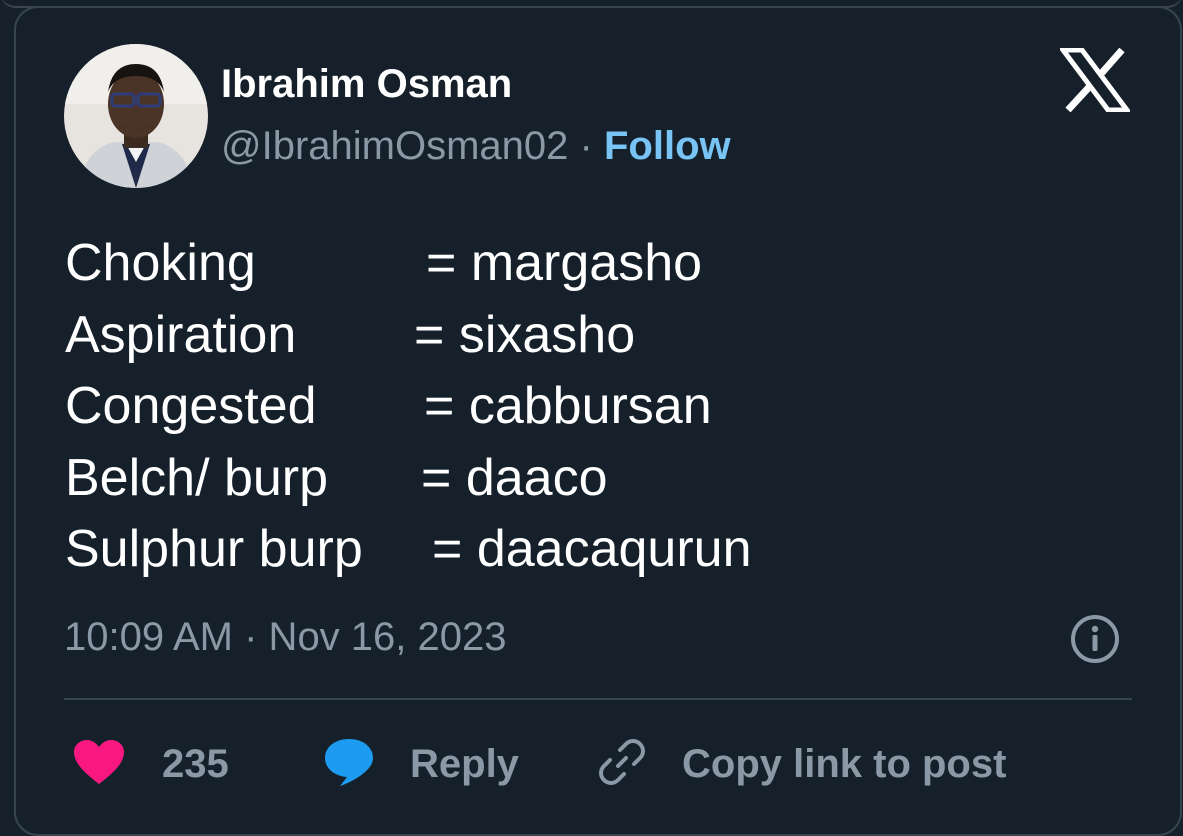 The height and width of the screenshot is (836, 1183). What do you see at coordinates (99, 764) in the screenshot?
I see `heart-icon` at bounding box center [99, 764].